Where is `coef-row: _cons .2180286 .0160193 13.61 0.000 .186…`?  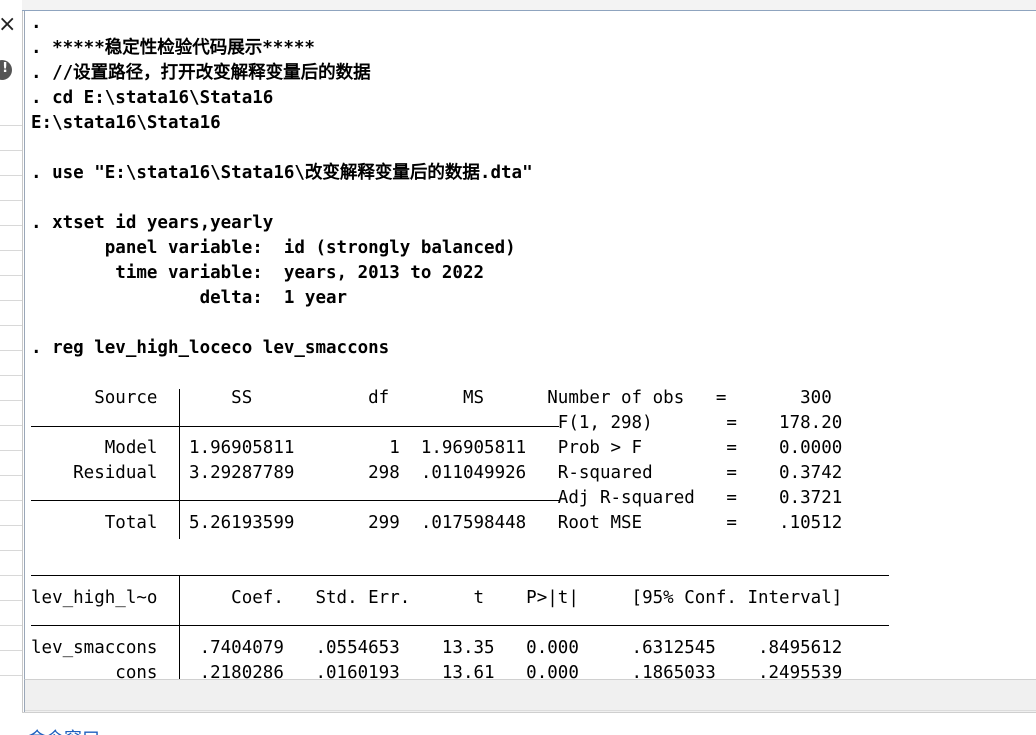 coef-row: _cons .2180286 .0160193 13.61 0.000 .186… is located at coordinates (437, 671).